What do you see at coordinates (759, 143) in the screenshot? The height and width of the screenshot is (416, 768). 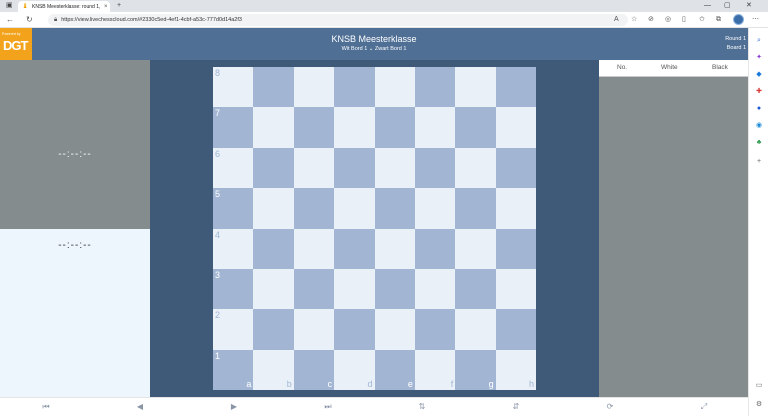 I see `outlook-icon: ♣` at bounding box center [759, 143].